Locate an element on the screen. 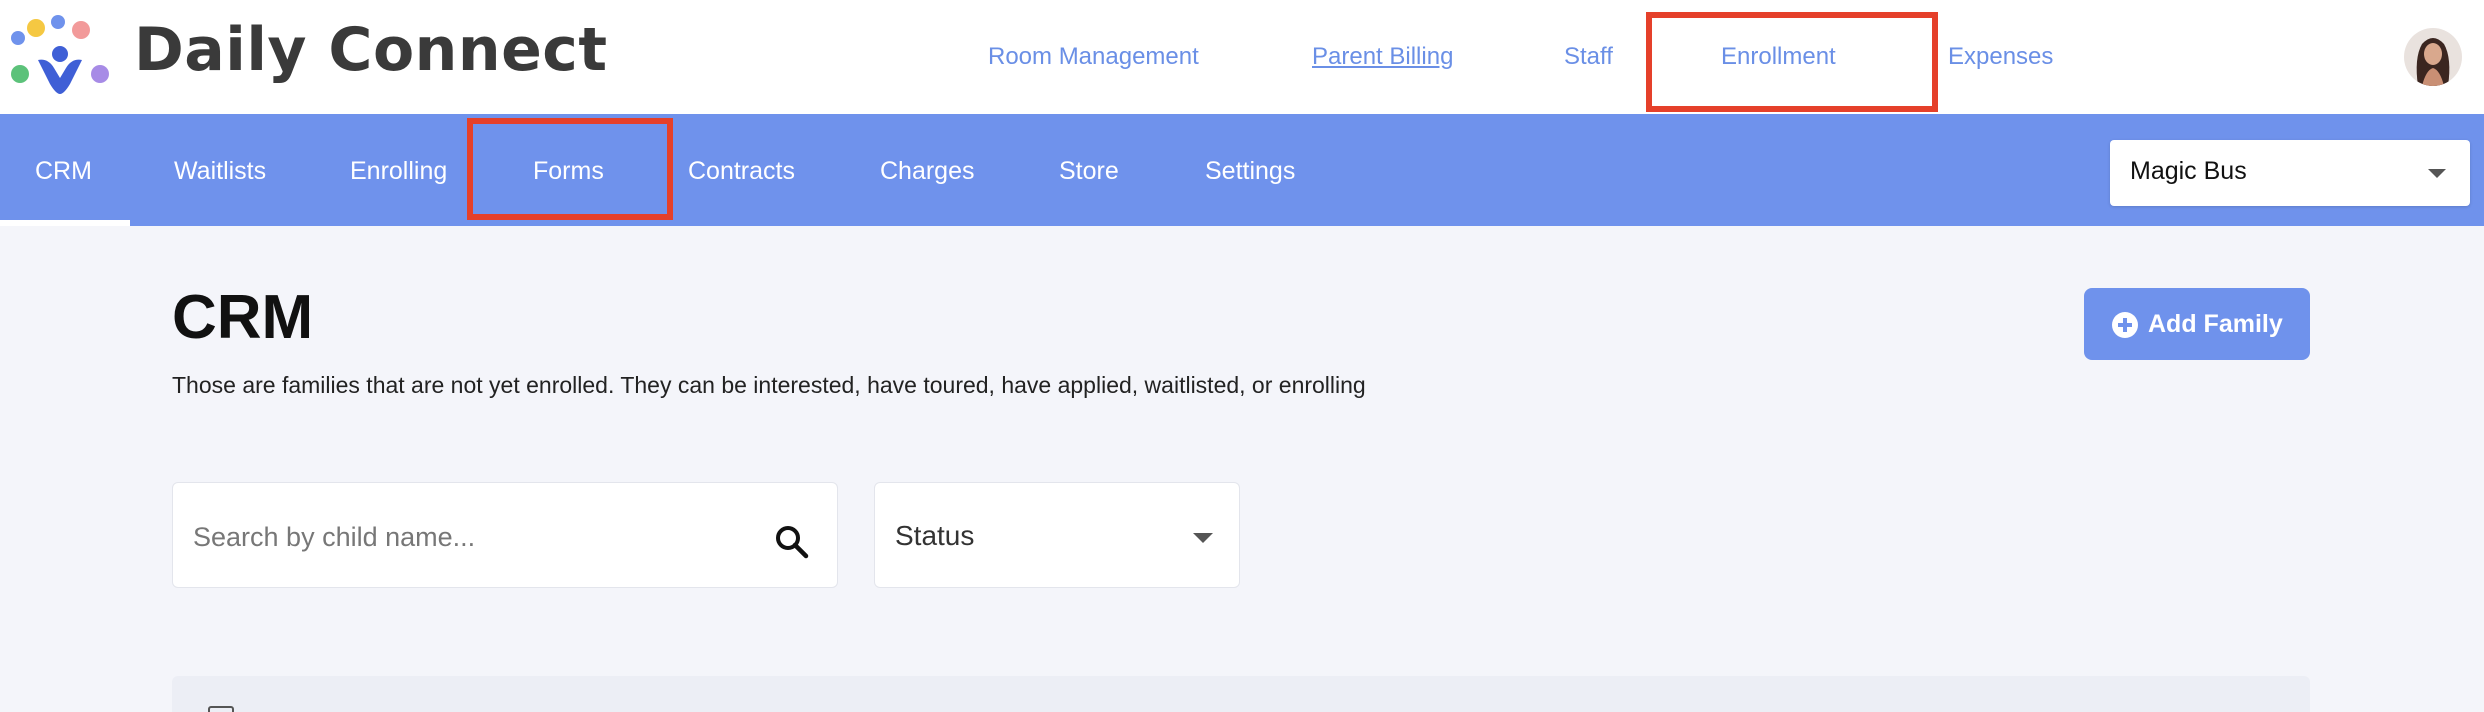 This screenshot has width=2484, height=712. topnav-staff: Staff is located at coordinates (1588, 57).